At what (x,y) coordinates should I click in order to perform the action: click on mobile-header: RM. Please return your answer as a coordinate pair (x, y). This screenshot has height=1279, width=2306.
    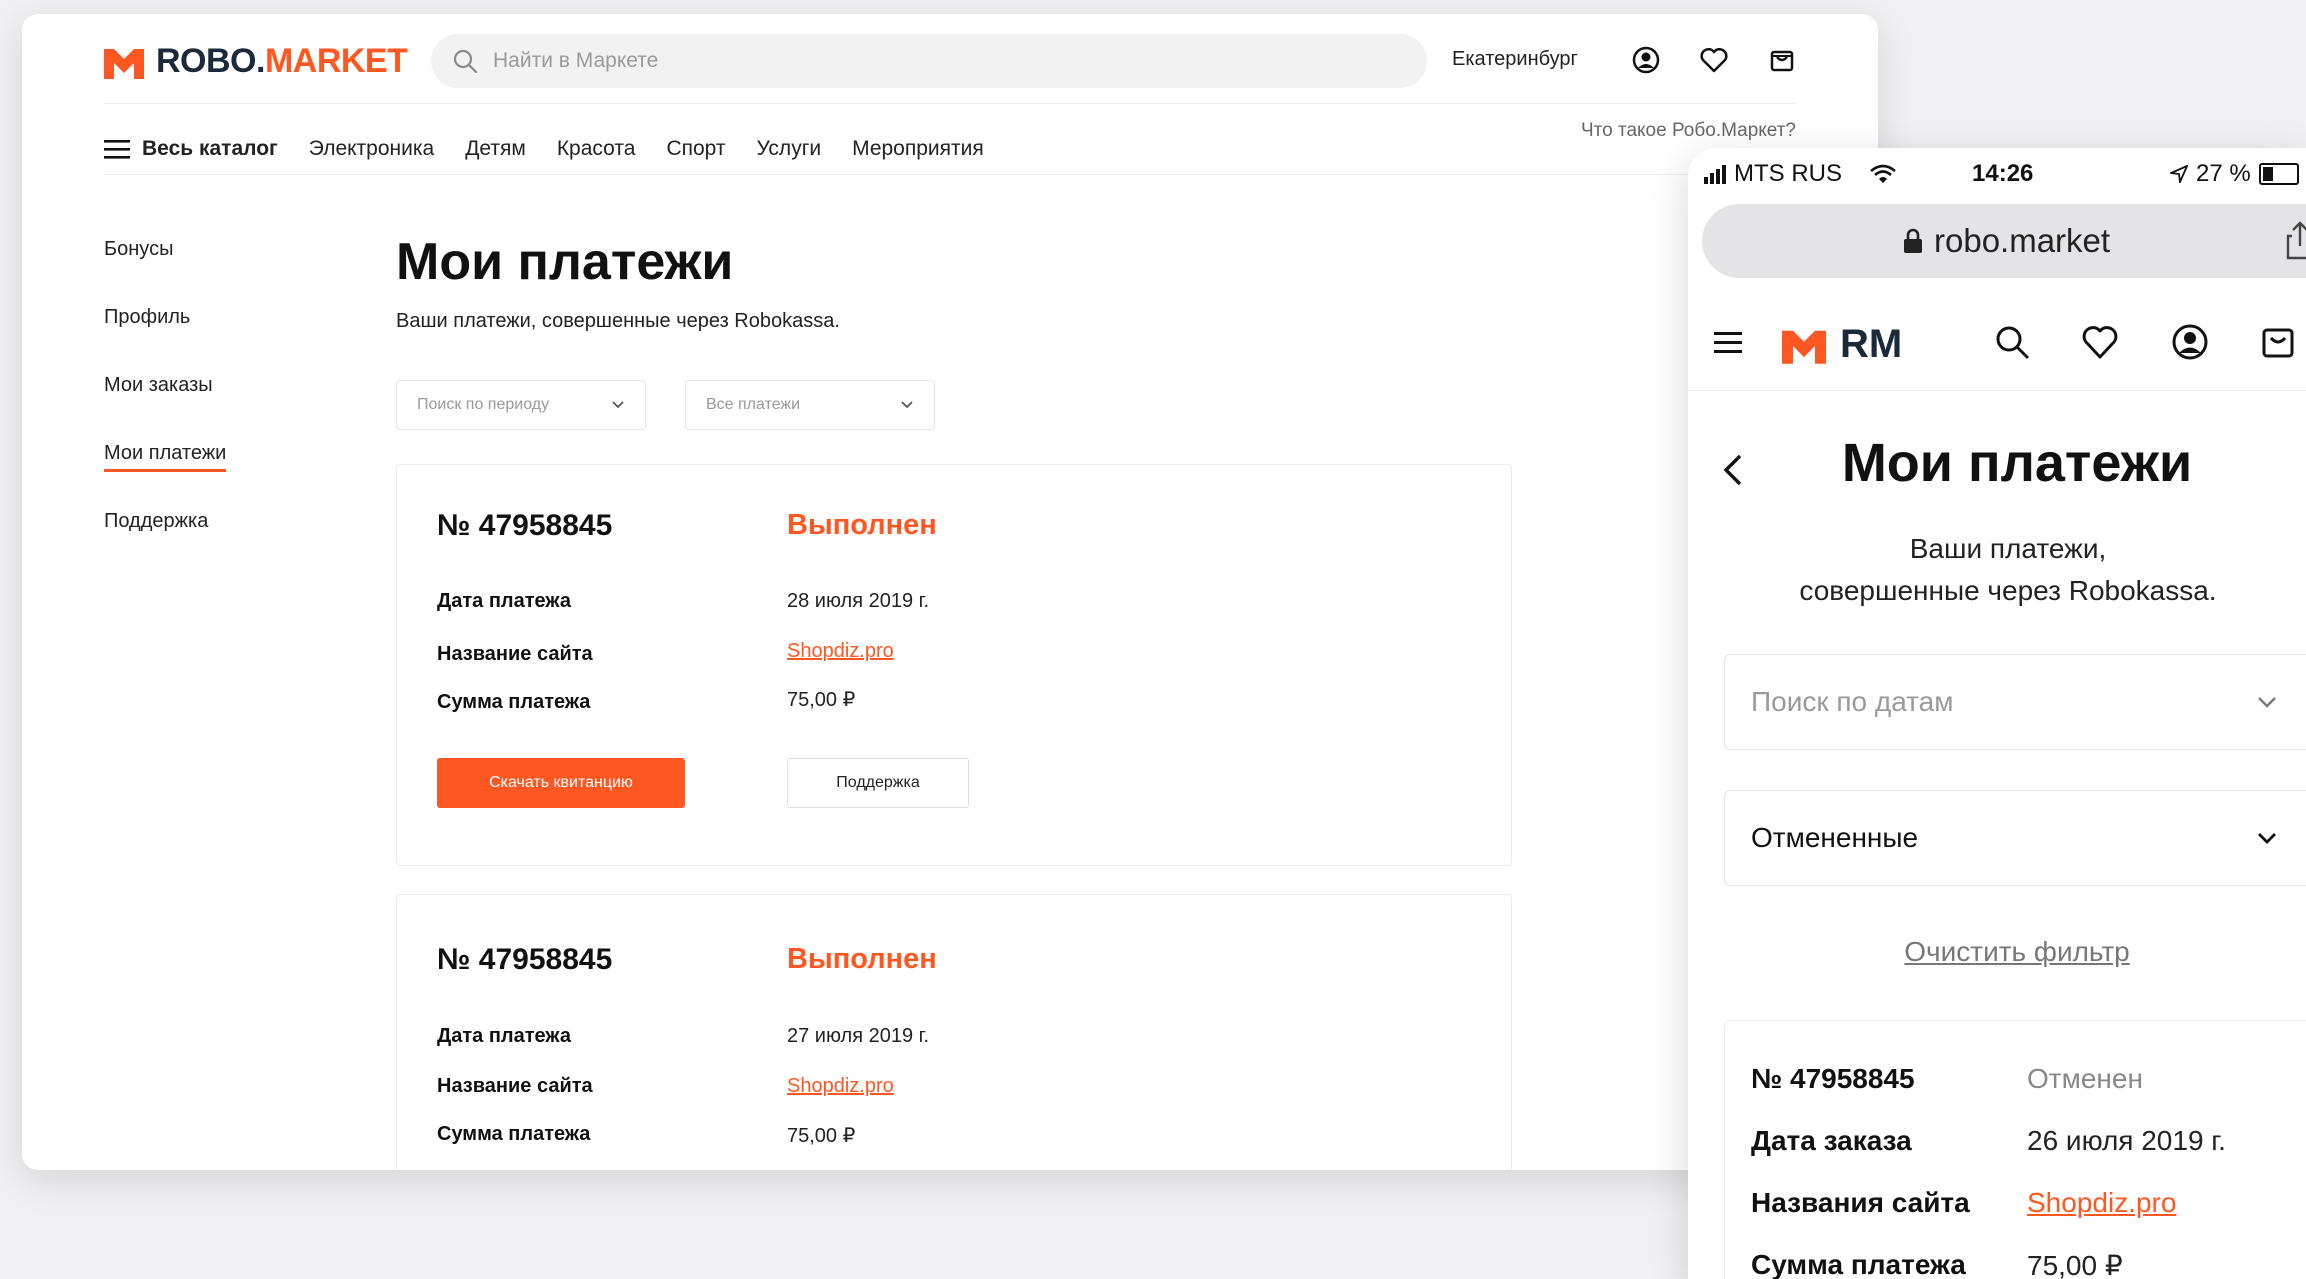
    Looking at the image, I should click on (1997, 344).